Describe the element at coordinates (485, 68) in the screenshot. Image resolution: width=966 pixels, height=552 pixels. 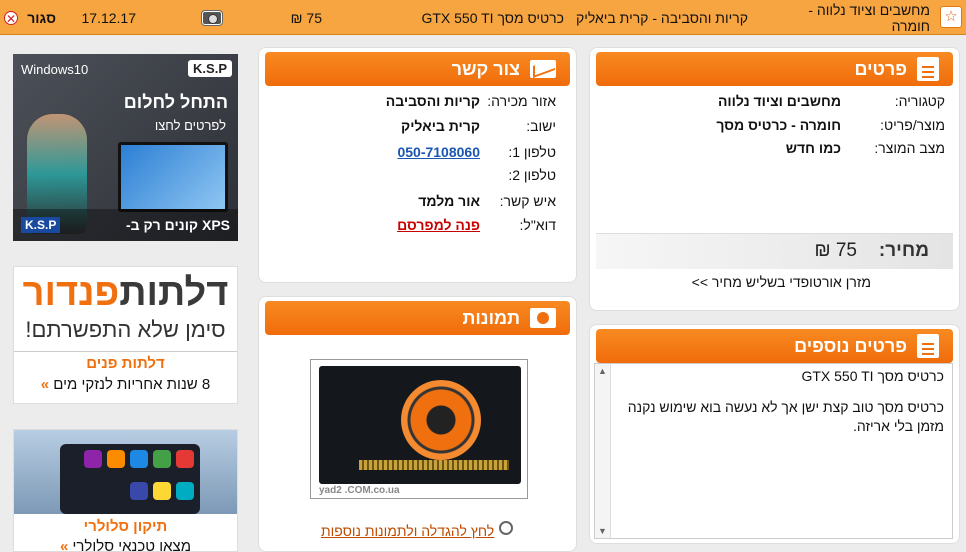
I see `contact-header-label: צור קשר` at that location.